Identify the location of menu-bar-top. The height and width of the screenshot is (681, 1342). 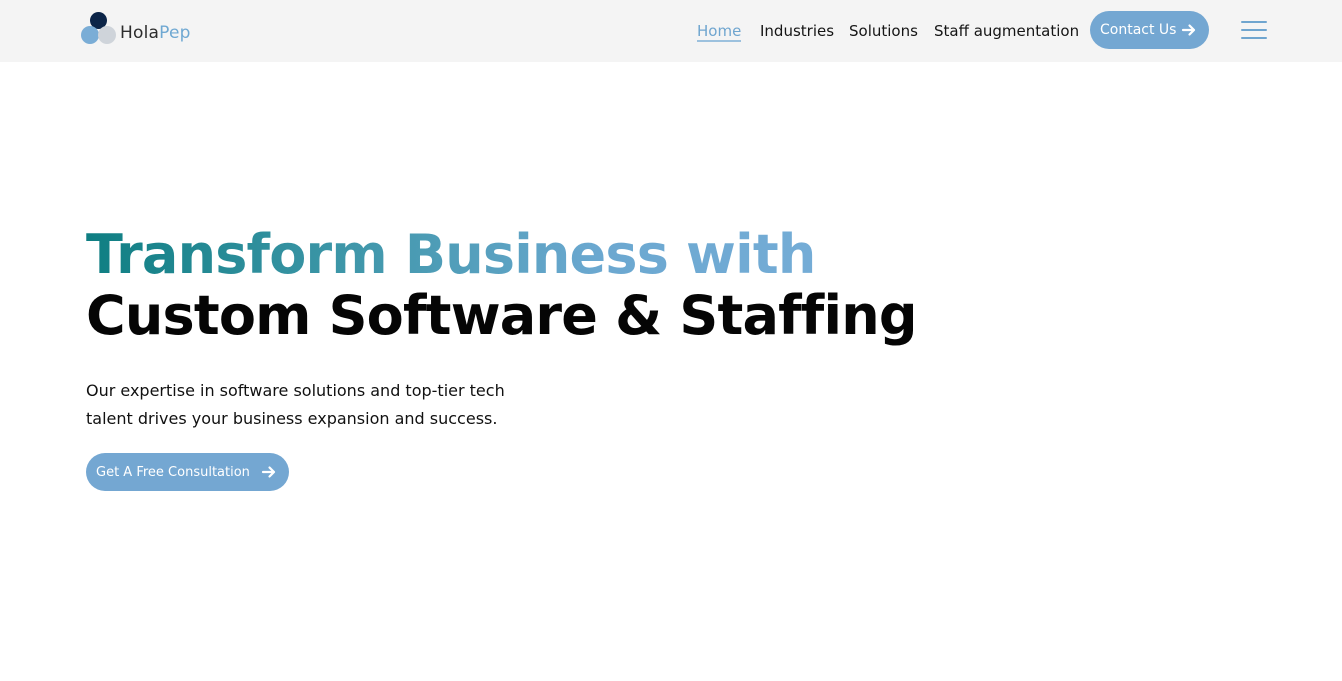
(1254, 22).